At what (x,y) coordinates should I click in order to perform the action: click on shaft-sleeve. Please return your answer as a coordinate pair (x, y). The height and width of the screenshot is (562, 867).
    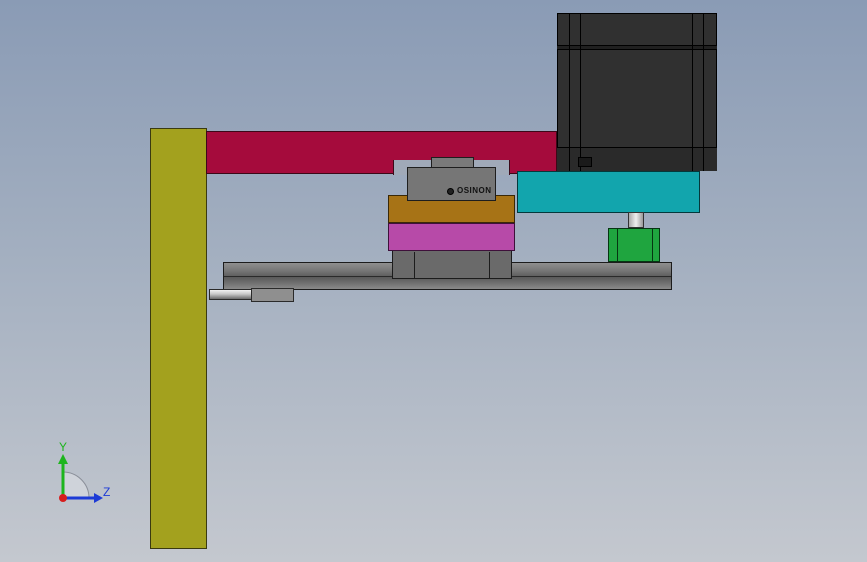
    Looking at the image, I should click on (272, 295).